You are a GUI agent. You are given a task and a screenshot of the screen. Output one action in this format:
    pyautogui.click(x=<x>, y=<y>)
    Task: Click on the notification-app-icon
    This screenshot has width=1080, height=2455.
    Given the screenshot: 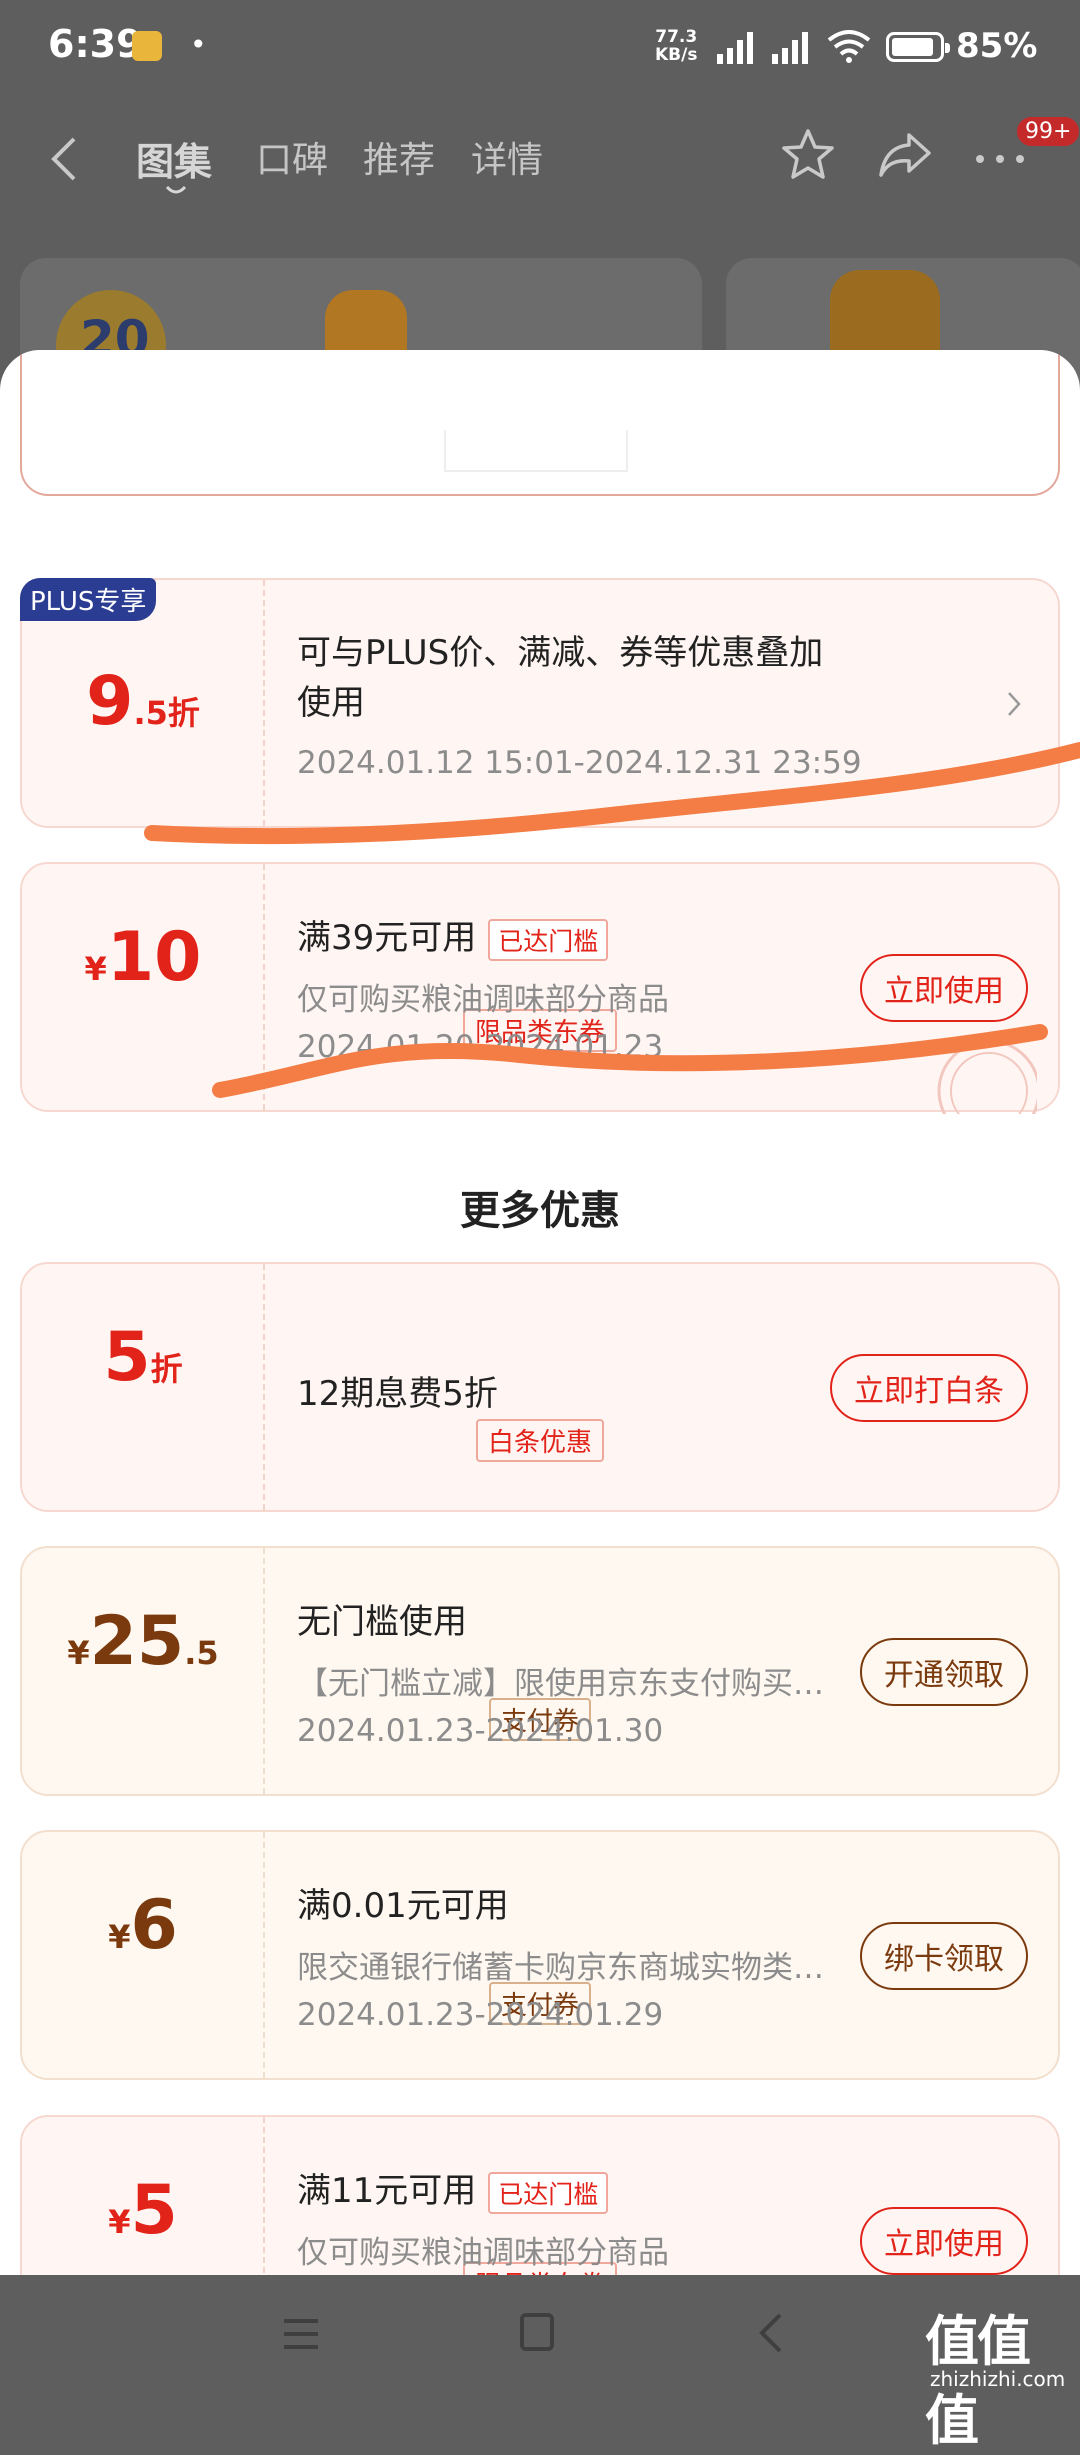 What is the action you would take?
    pyautogui.click(x=147, y=46)
    